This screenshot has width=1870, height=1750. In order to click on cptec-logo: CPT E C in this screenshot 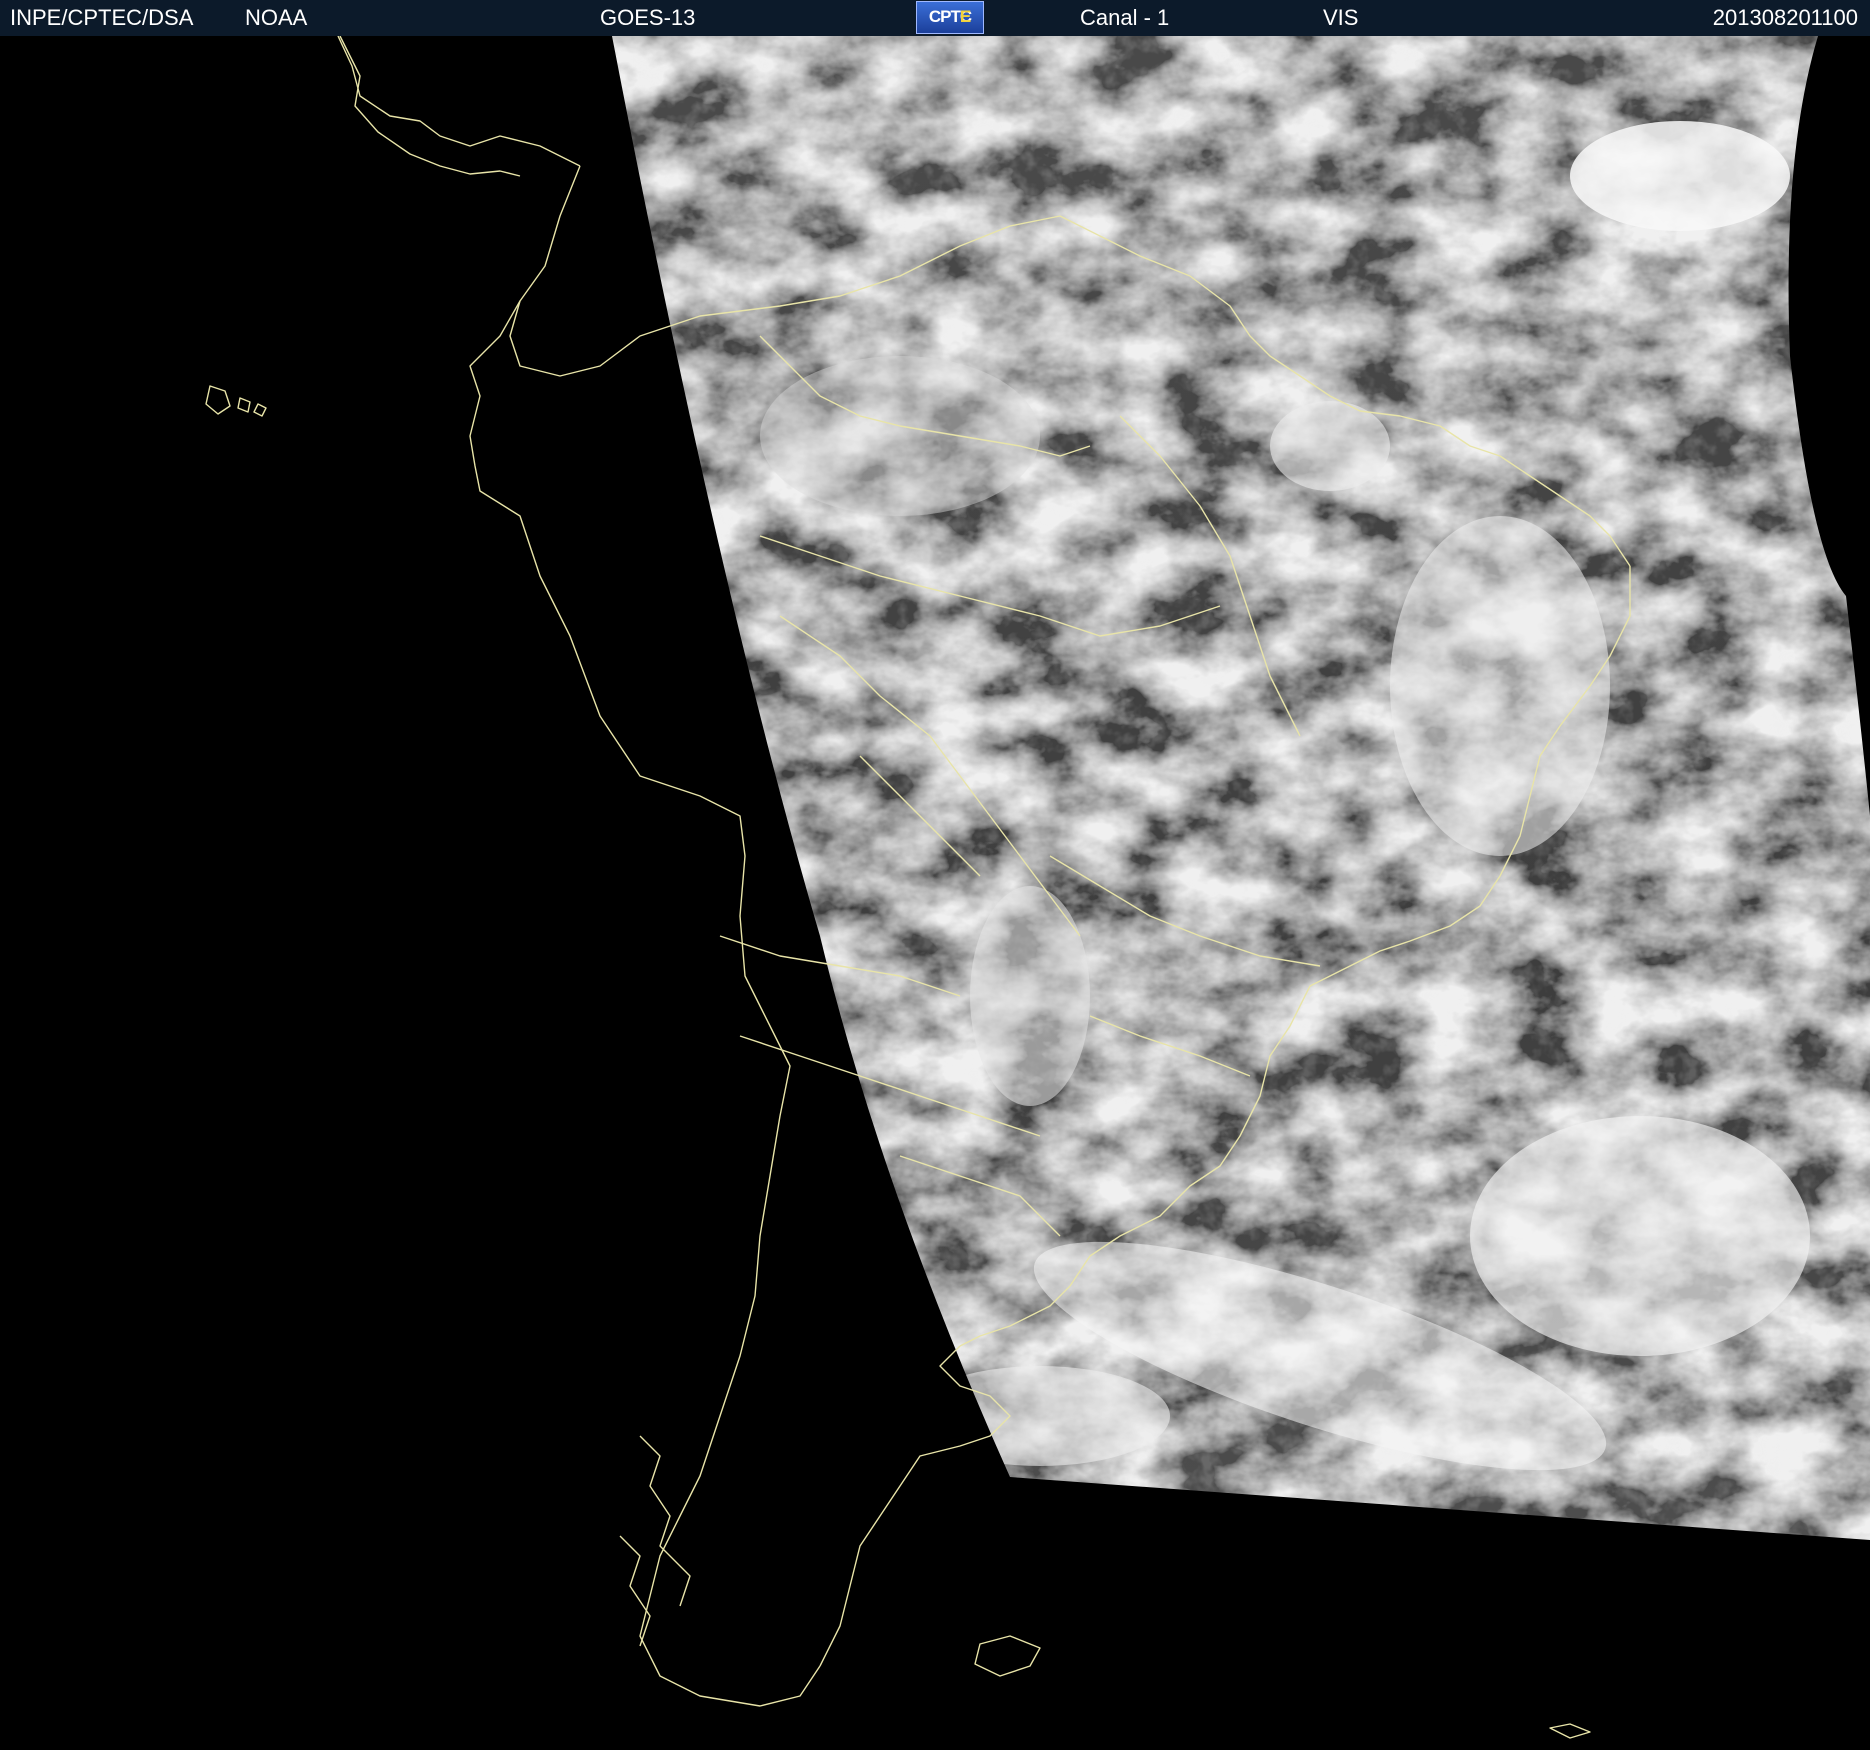, I will do `click(950, 17)`.